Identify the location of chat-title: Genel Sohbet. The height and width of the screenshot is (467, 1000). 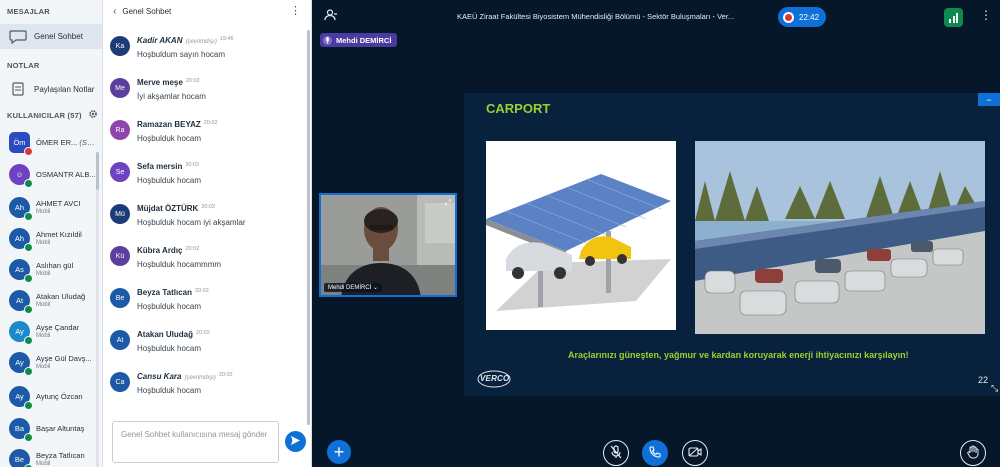
(147, 11).